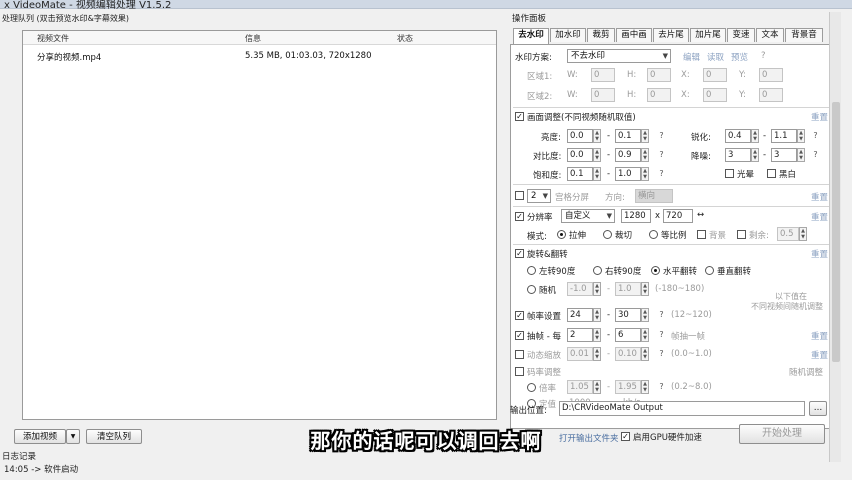 This screenshot has height=480, width=852. Describe the element at coordinates (738, 155) in the screenshot. I see `noise-min: 3` at that location.